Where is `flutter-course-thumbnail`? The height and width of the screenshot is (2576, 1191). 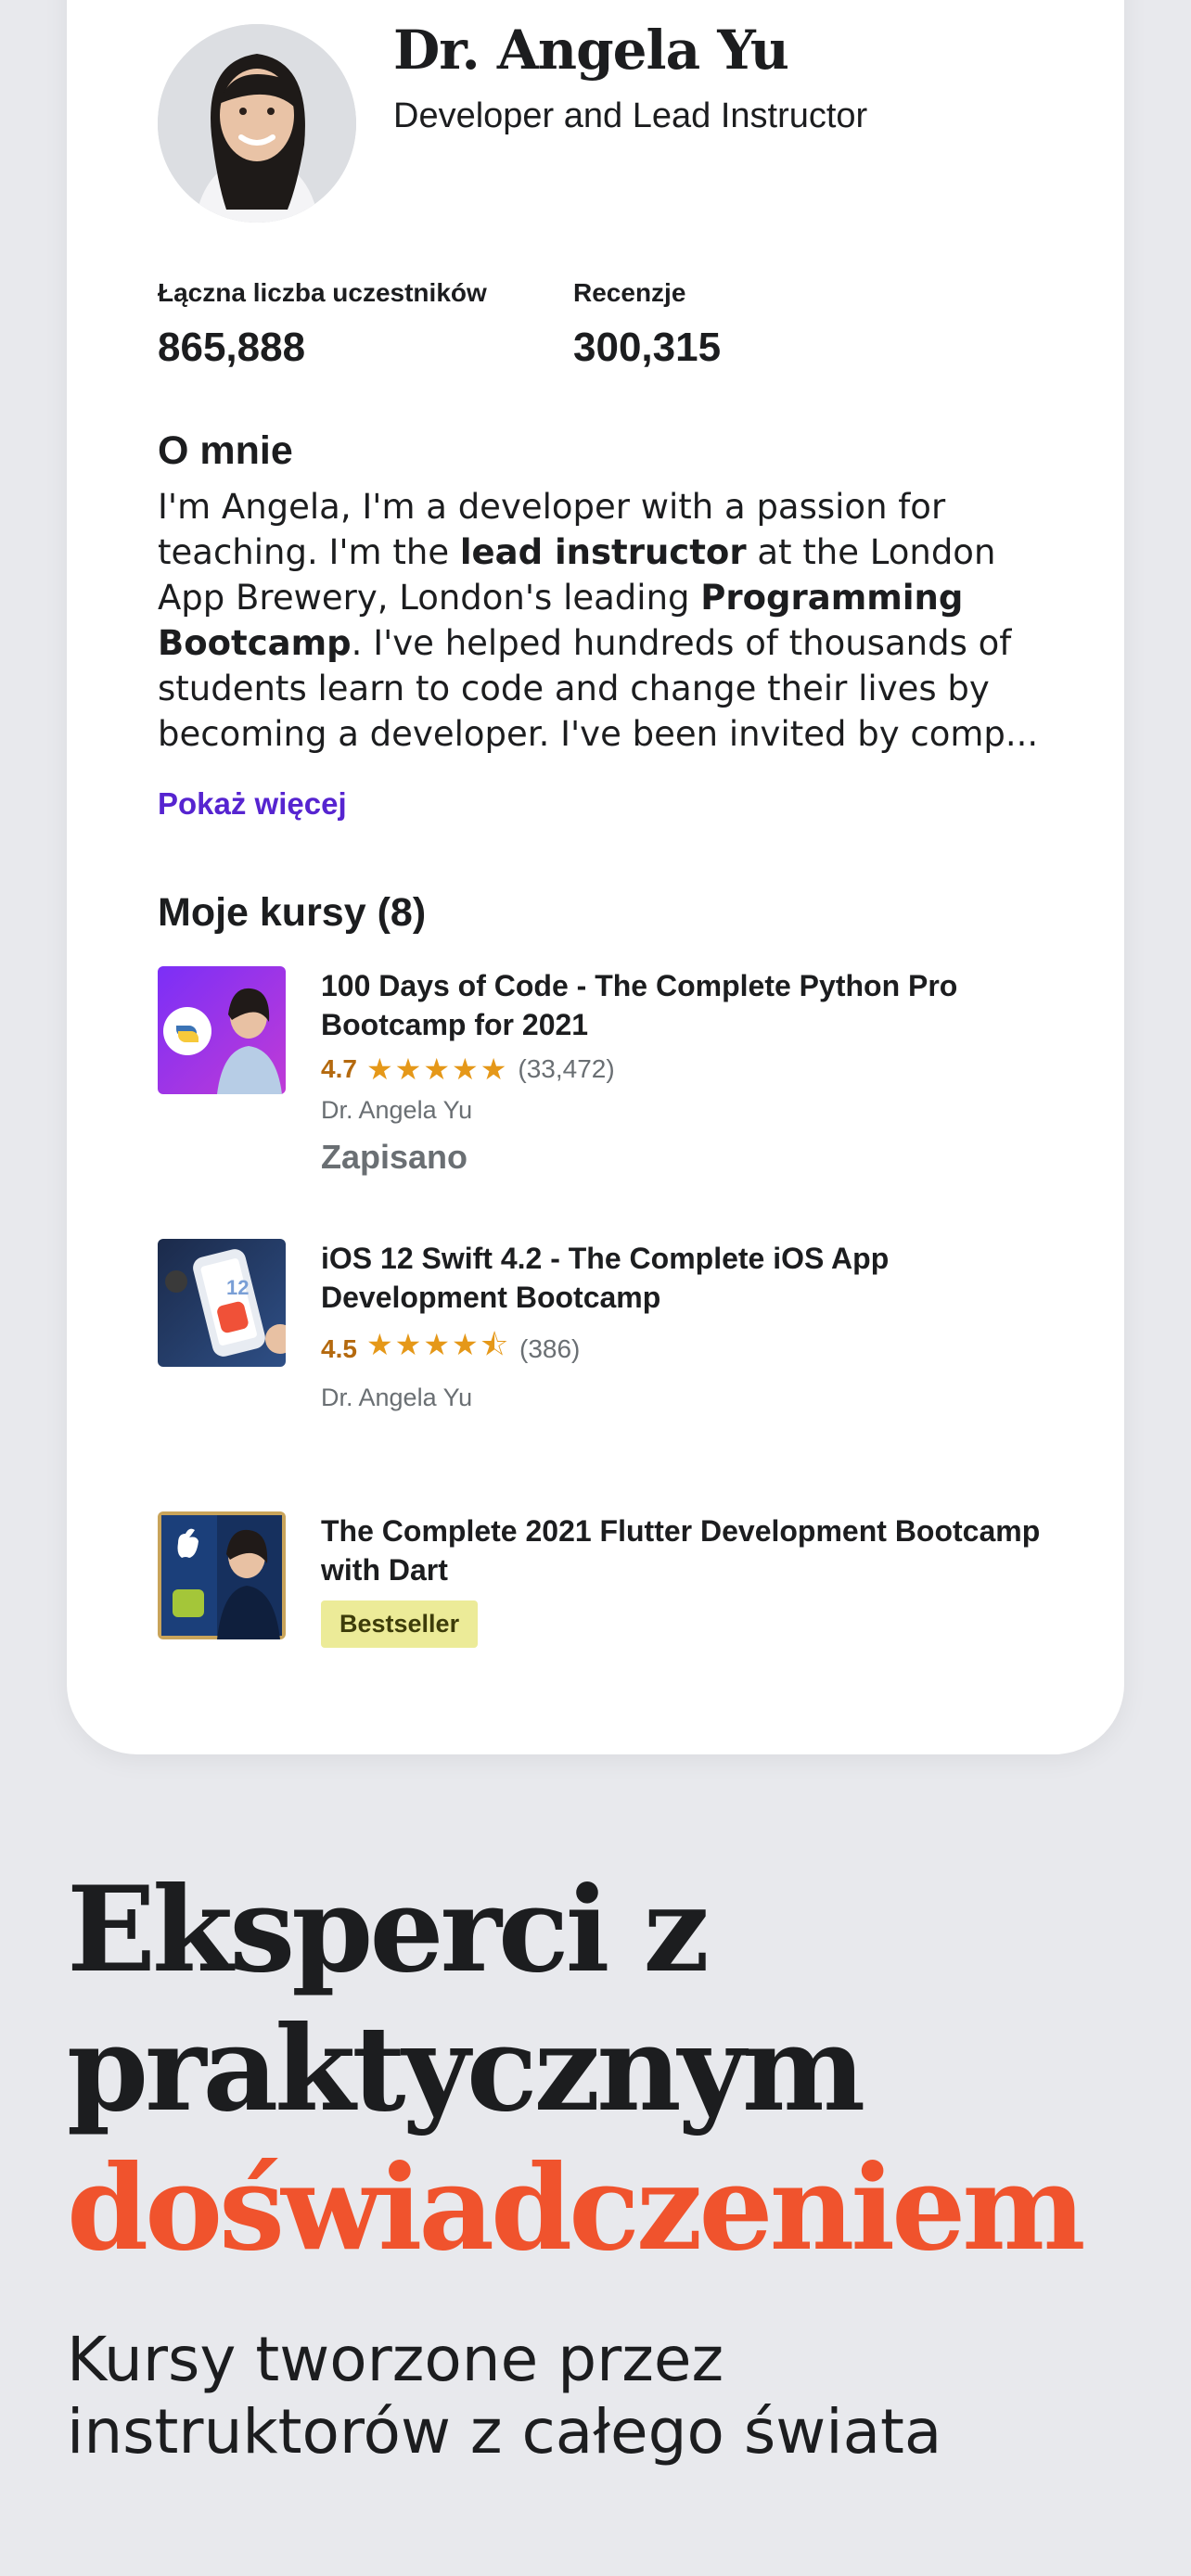
flutter-course-thumbnail is located at coordinates (222, 1575).